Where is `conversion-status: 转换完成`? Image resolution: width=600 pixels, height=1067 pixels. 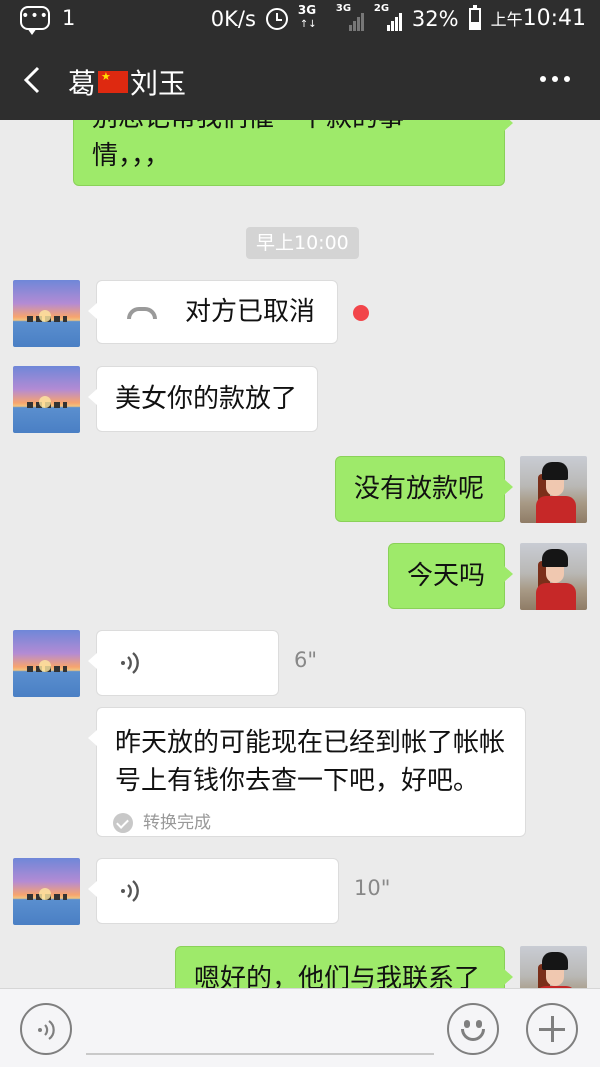 conversion-status: 转换完成 is located at coordinates (162, 823).